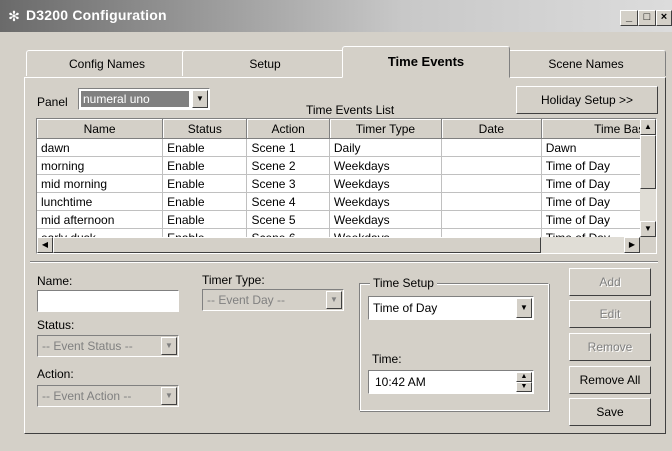 Image resolution: width=672 pixels, height=451 pixels. I want to click on time-base-select-value: Time of Day, so click(405, 308).